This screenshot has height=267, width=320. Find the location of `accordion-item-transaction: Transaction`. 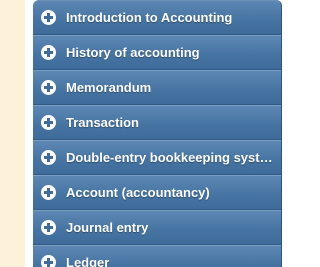

accordion-item-transaction: Transaction is located at coordinates (157, 122).